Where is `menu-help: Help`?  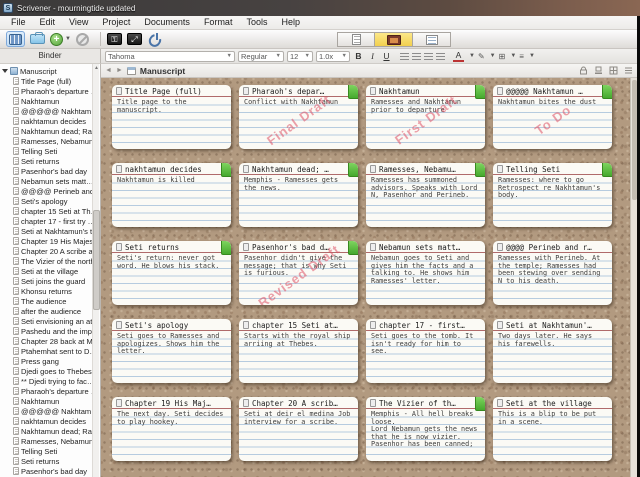
menu-help: Help is located at coordinates (290, 22).